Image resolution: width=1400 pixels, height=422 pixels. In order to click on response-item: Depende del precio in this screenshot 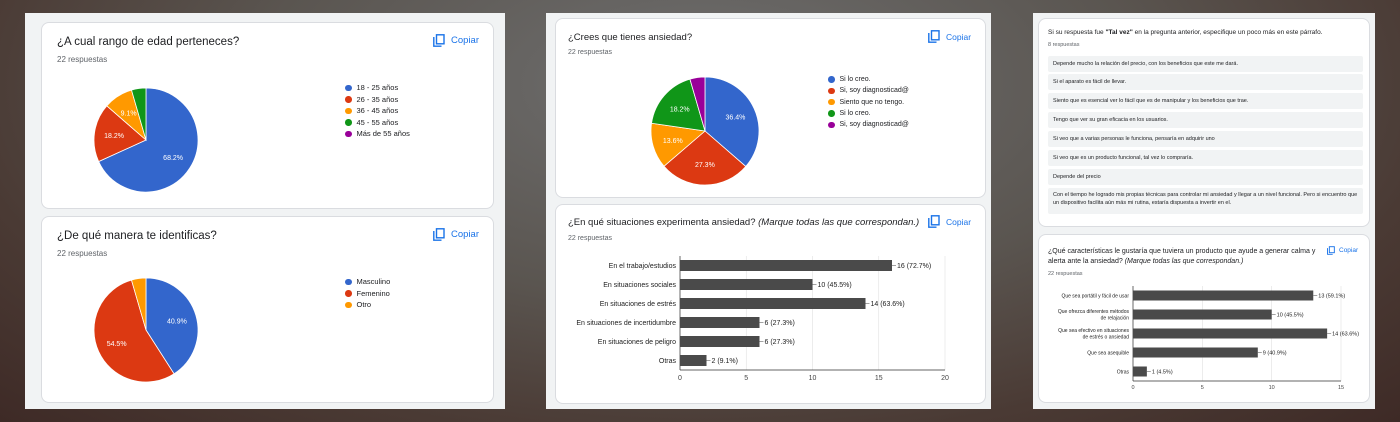, I will do `click(1205, 177)`.